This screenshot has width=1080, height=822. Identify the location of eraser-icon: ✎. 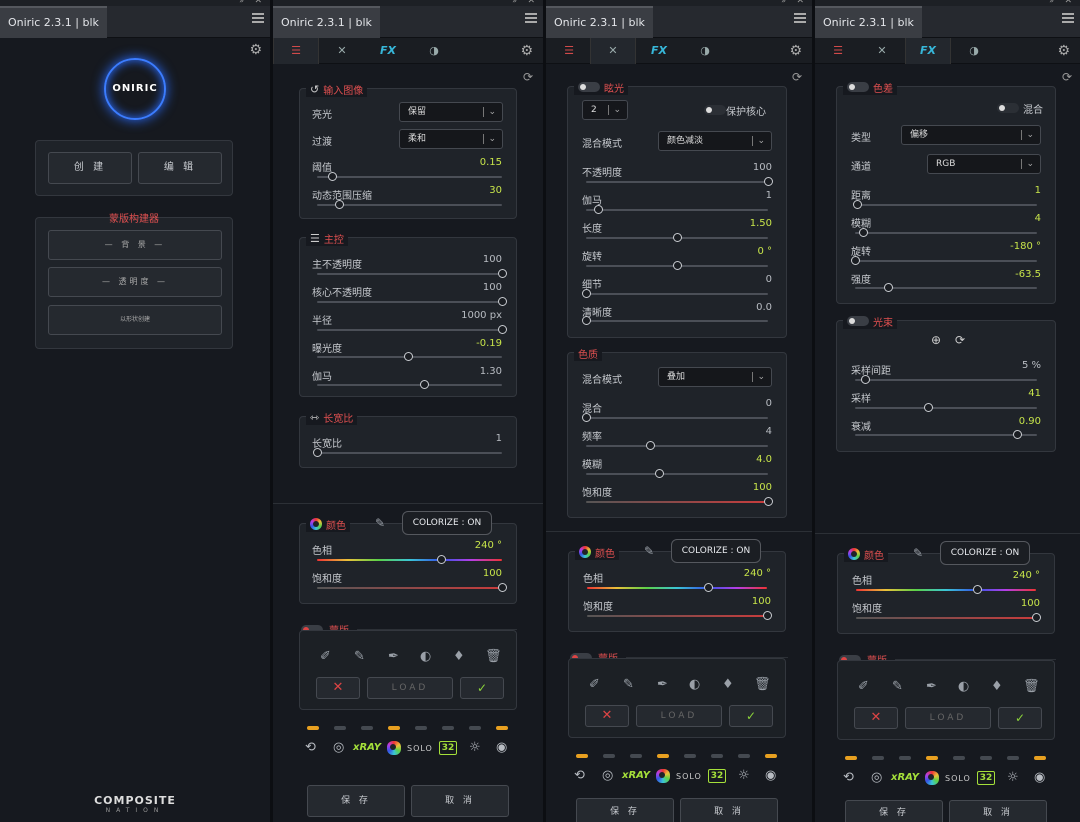
(628, 684).